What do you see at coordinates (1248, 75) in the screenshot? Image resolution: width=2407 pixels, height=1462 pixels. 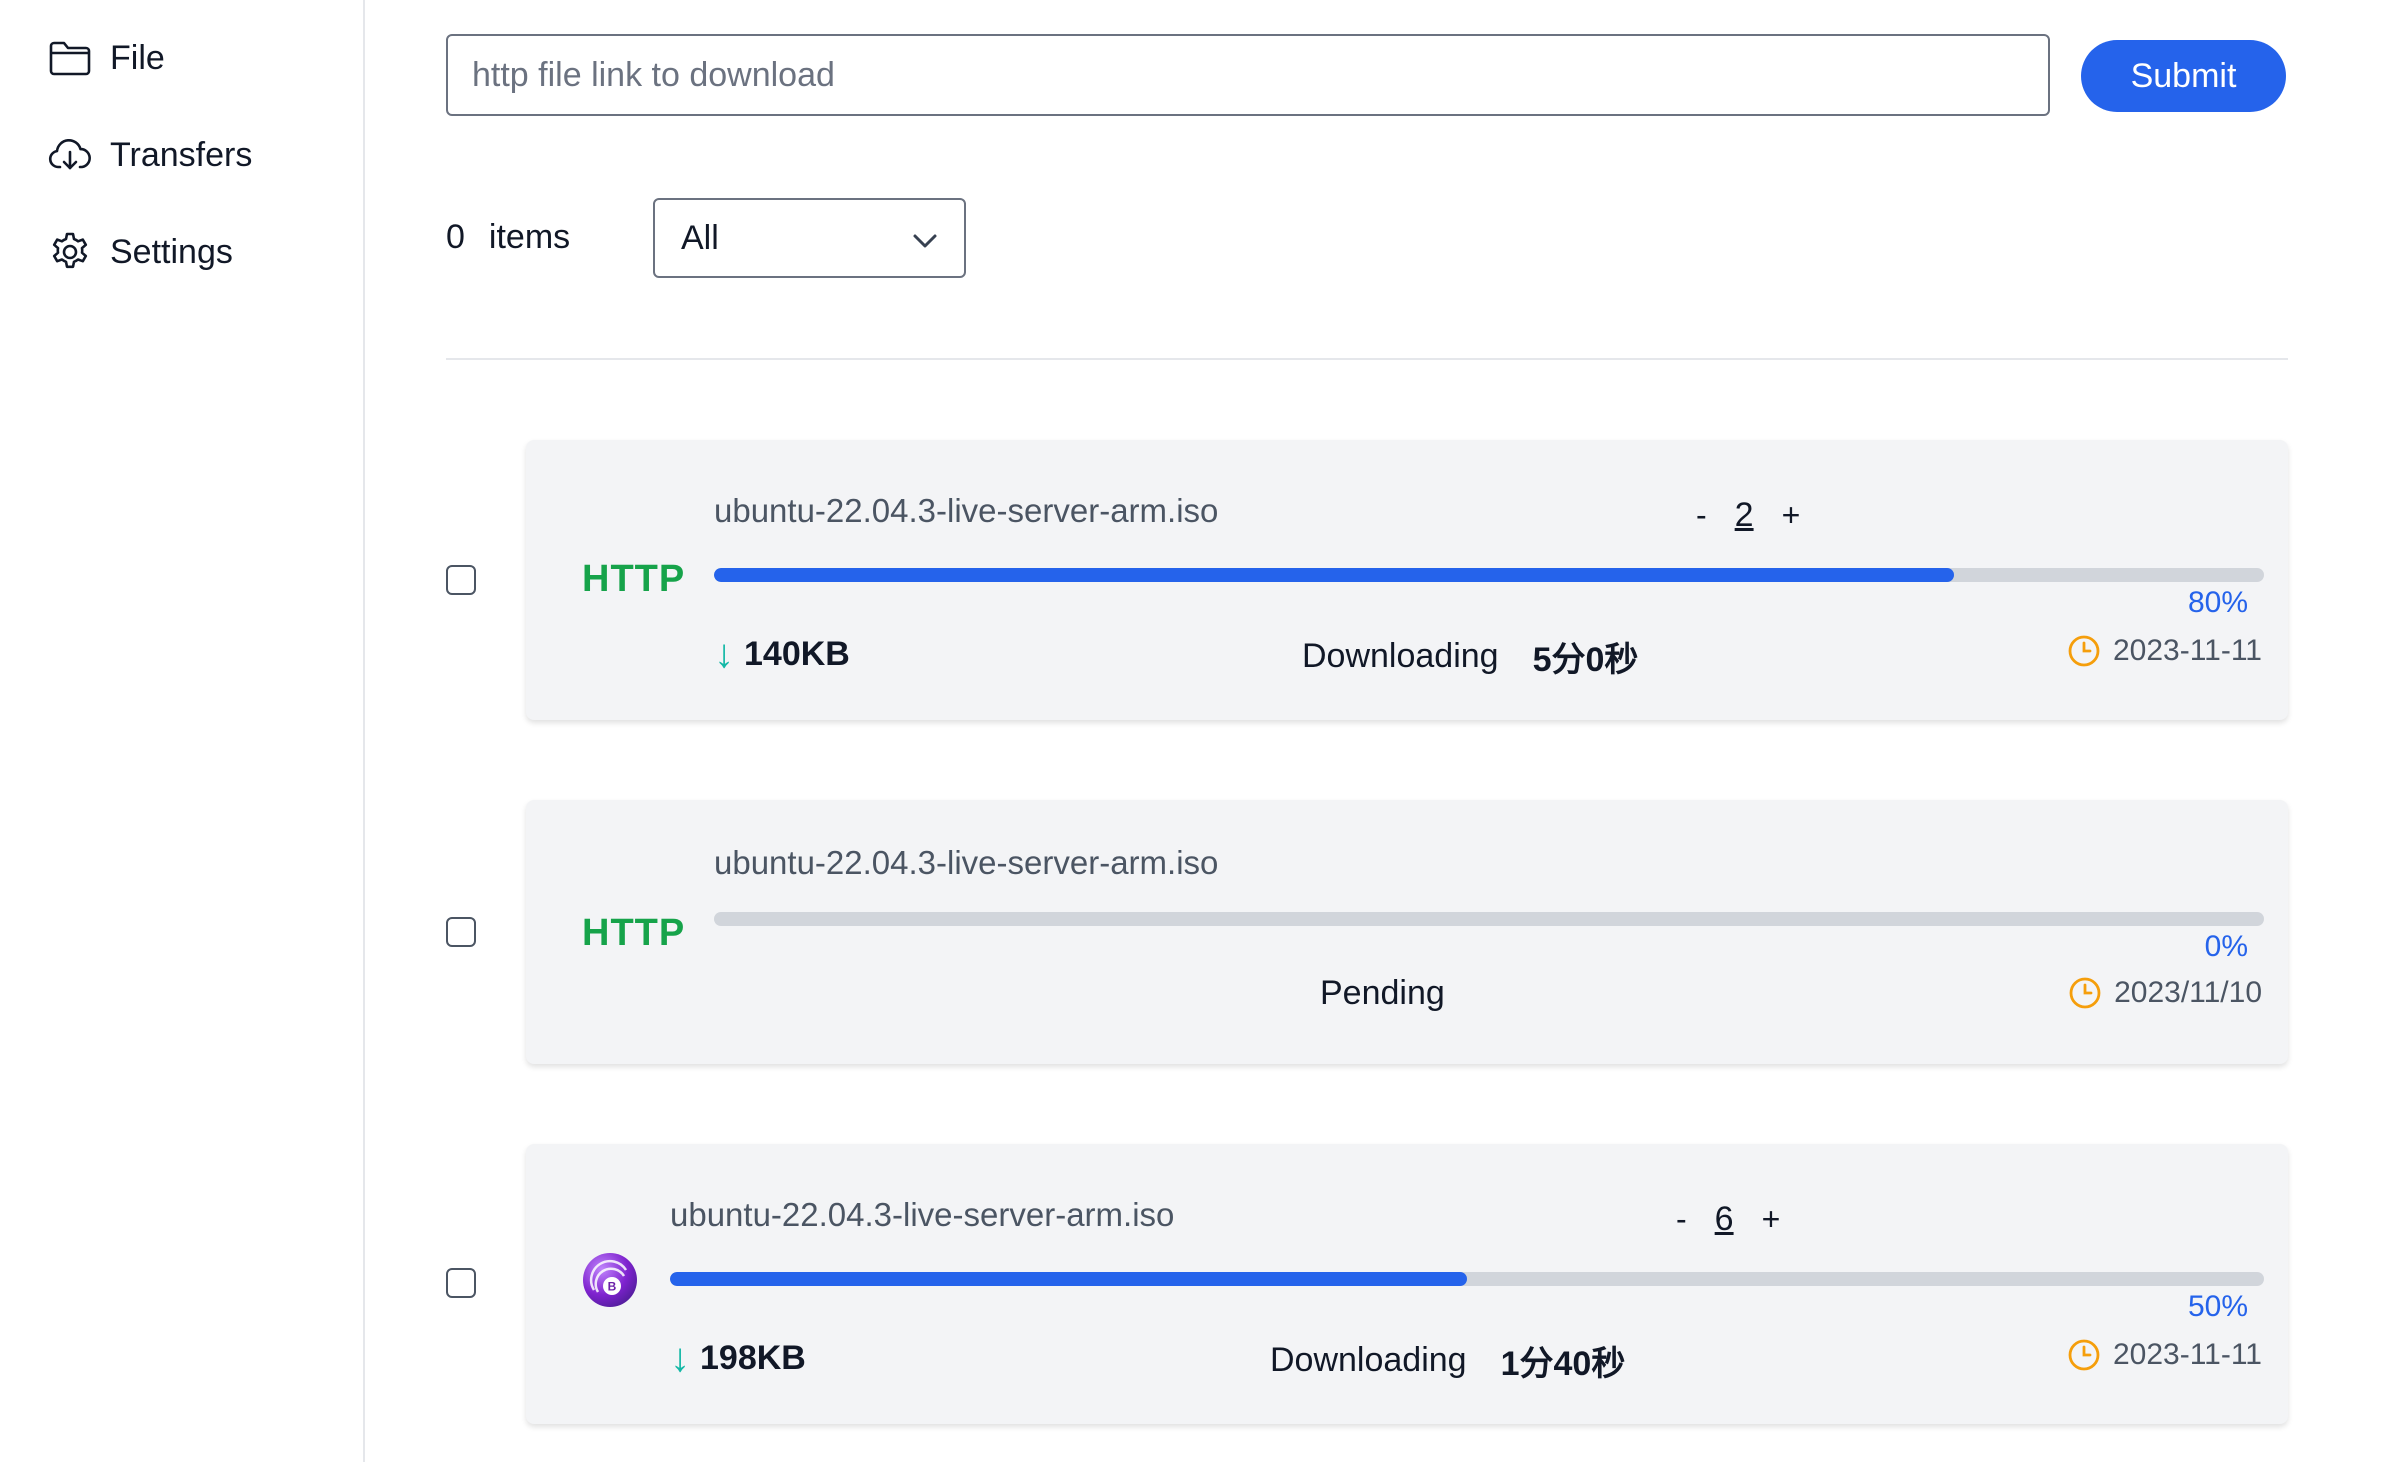 I see `url-input` at bounding box center [1248, 75].